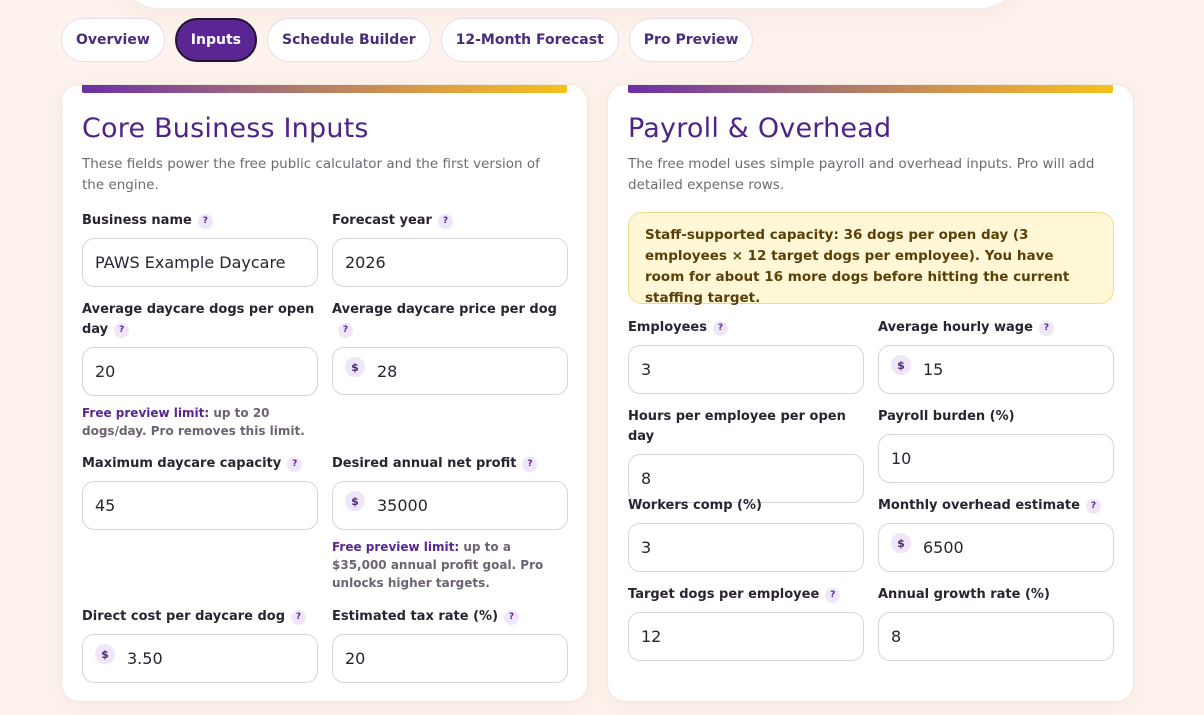 The height and width of the screenshot is (715, 1204). Describe the element at coordinates (691, 40) in the screenshot. I see `tab-pro-preview: Pro Preview` at that location.